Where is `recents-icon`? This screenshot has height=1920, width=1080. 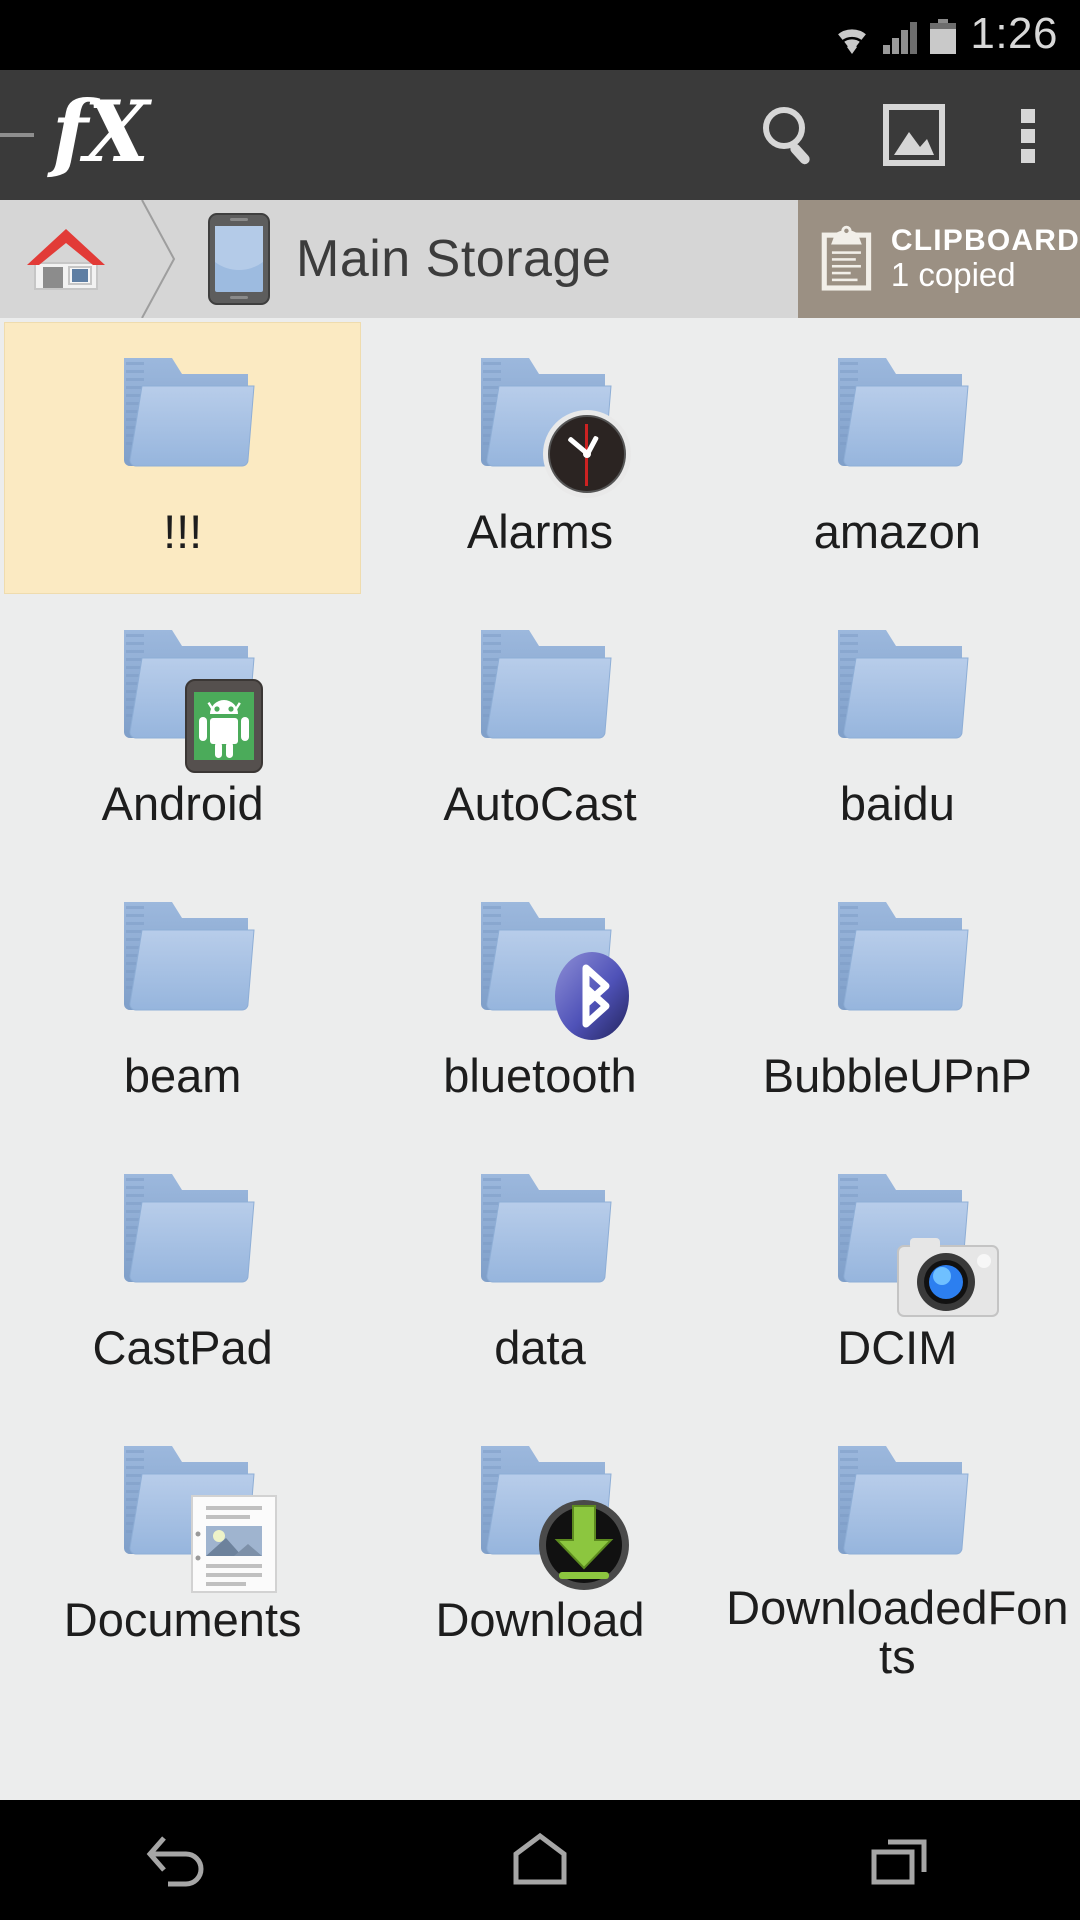
recents-icon is located at coordinates (899, 1862).